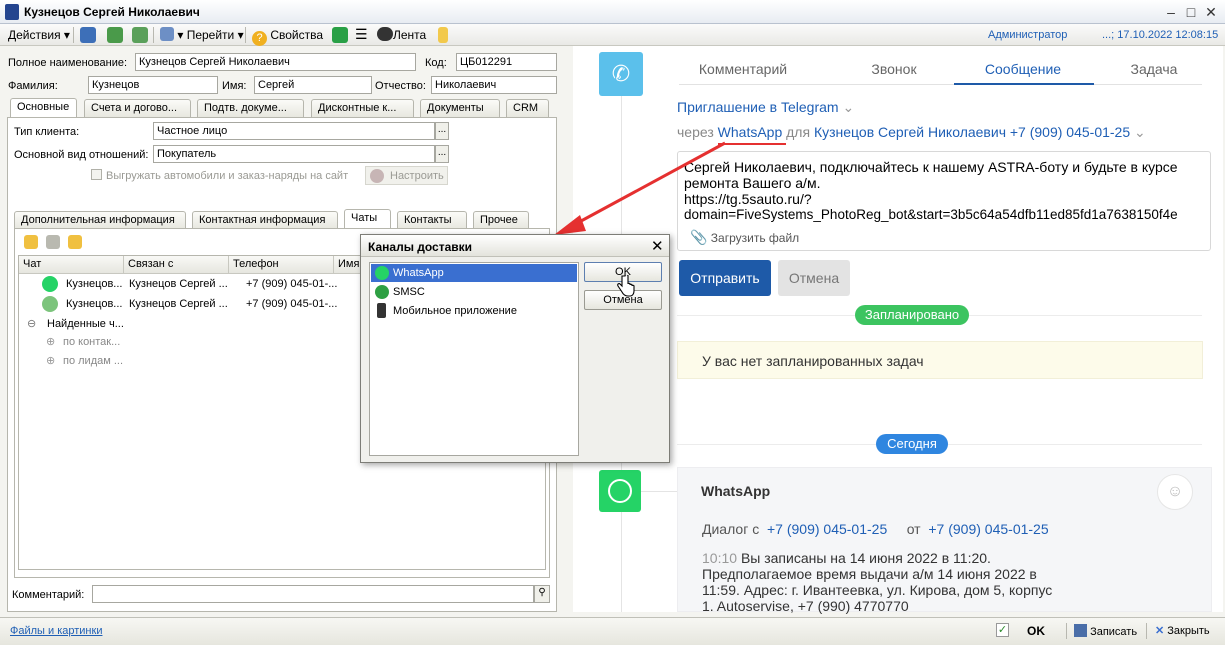 This screenshot has width=1225, height=645. I want to click on close-button: ✕ Закрыть, so click(1182, 630).